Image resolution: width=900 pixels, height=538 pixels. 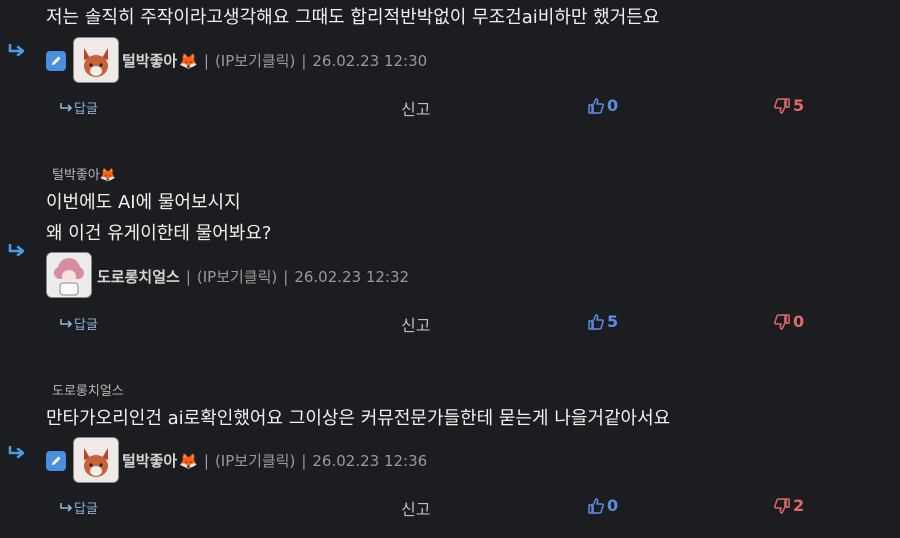 What do you see at coordinates (613, 321) in the screenshot?
I see `like-count: 5` at bounding box center [613, 321].